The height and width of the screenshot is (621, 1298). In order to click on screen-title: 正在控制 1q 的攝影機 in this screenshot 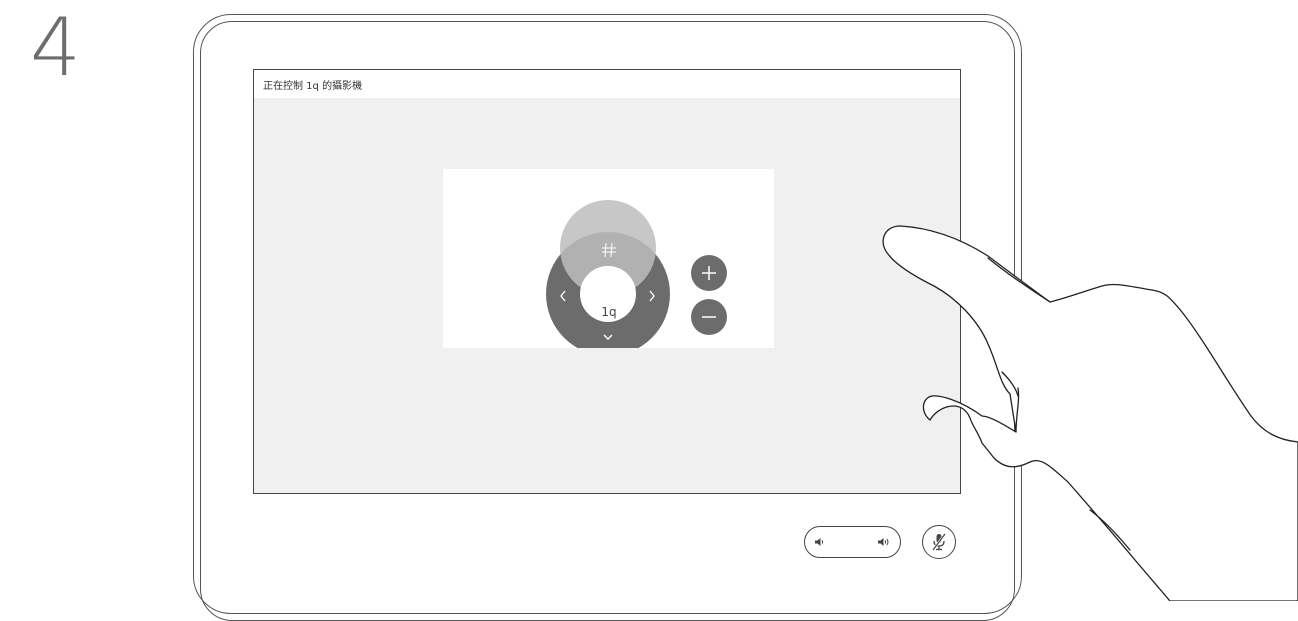, I will do `click(313, 86)`.